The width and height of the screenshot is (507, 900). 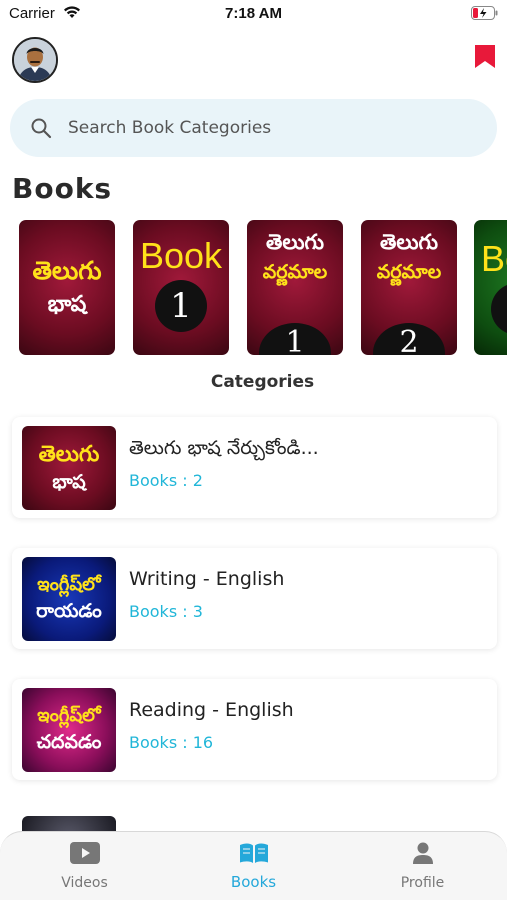 I want to click on thumbnail-title: తెలుగు, so click(x=69, y=455).